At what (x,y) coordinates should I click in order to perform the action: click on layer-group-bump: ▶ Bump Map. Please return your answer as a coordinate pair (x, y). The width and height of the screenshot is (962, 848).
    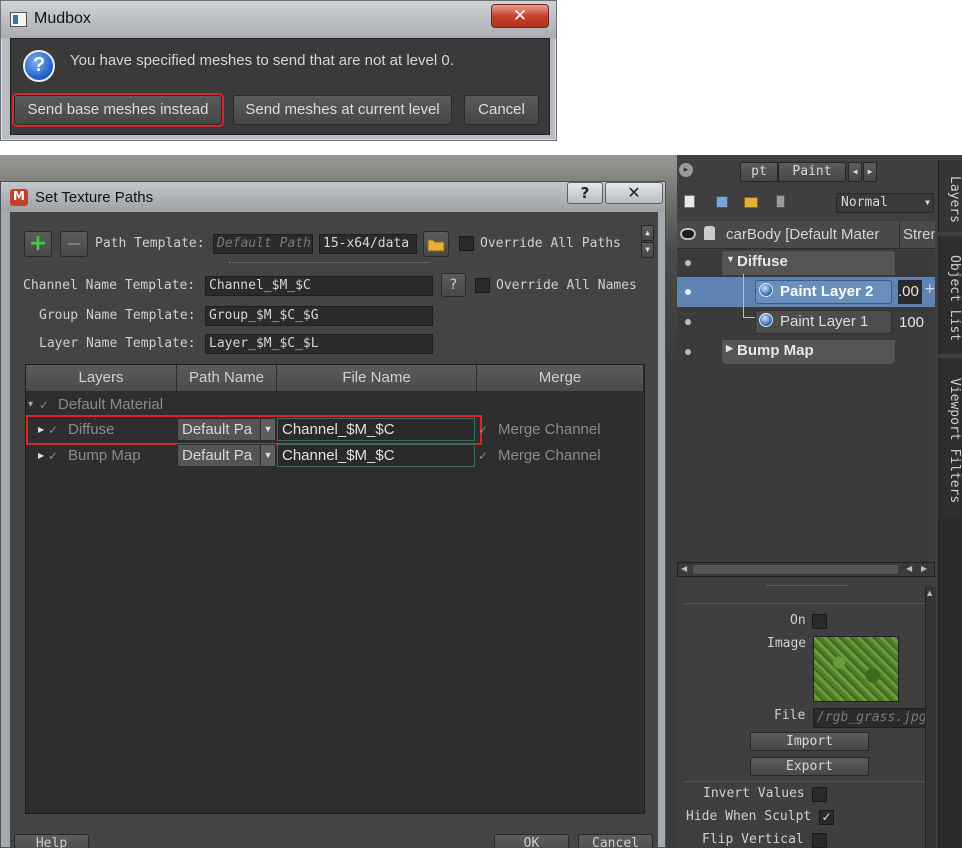
    Looking at the image, I should click on (808, 352).